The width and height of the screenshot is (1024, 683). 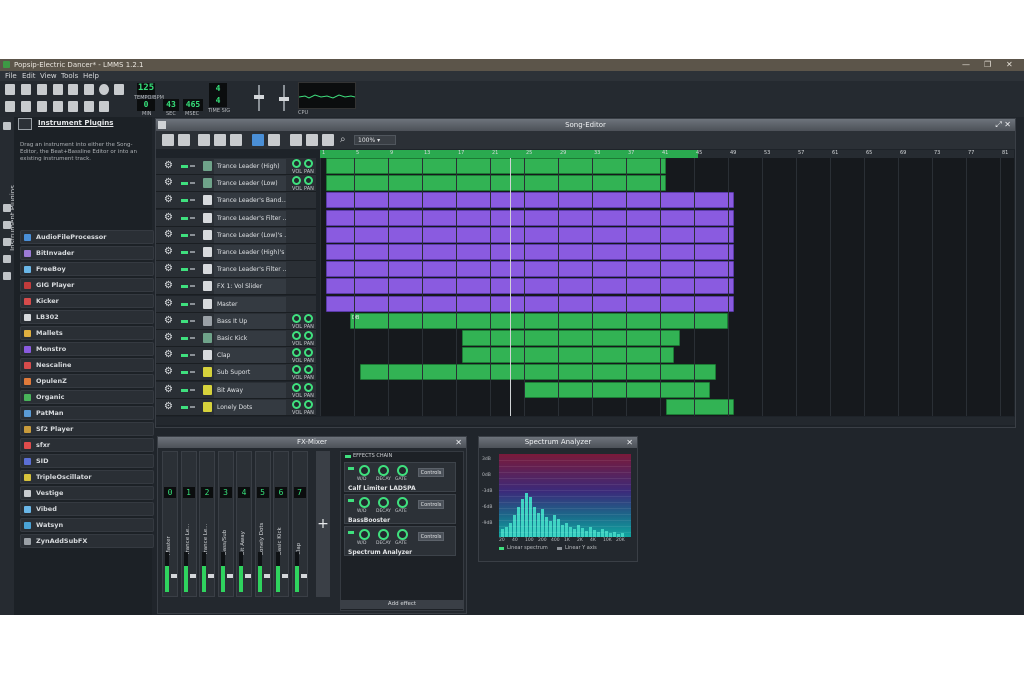 I want to click on export-icon, so click(x=89, y=89).